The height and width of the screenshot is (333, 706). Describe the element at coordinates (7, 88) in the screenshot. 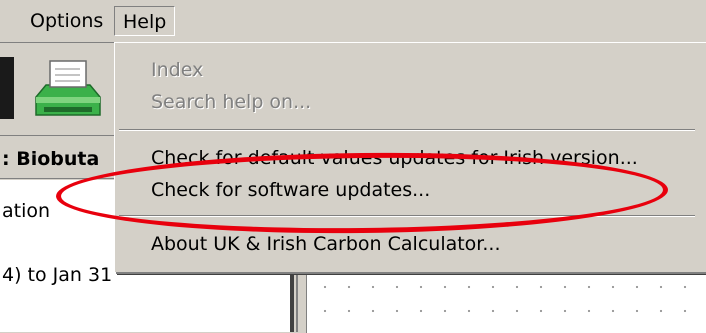

I see `toolbar-button-partial` at that location.